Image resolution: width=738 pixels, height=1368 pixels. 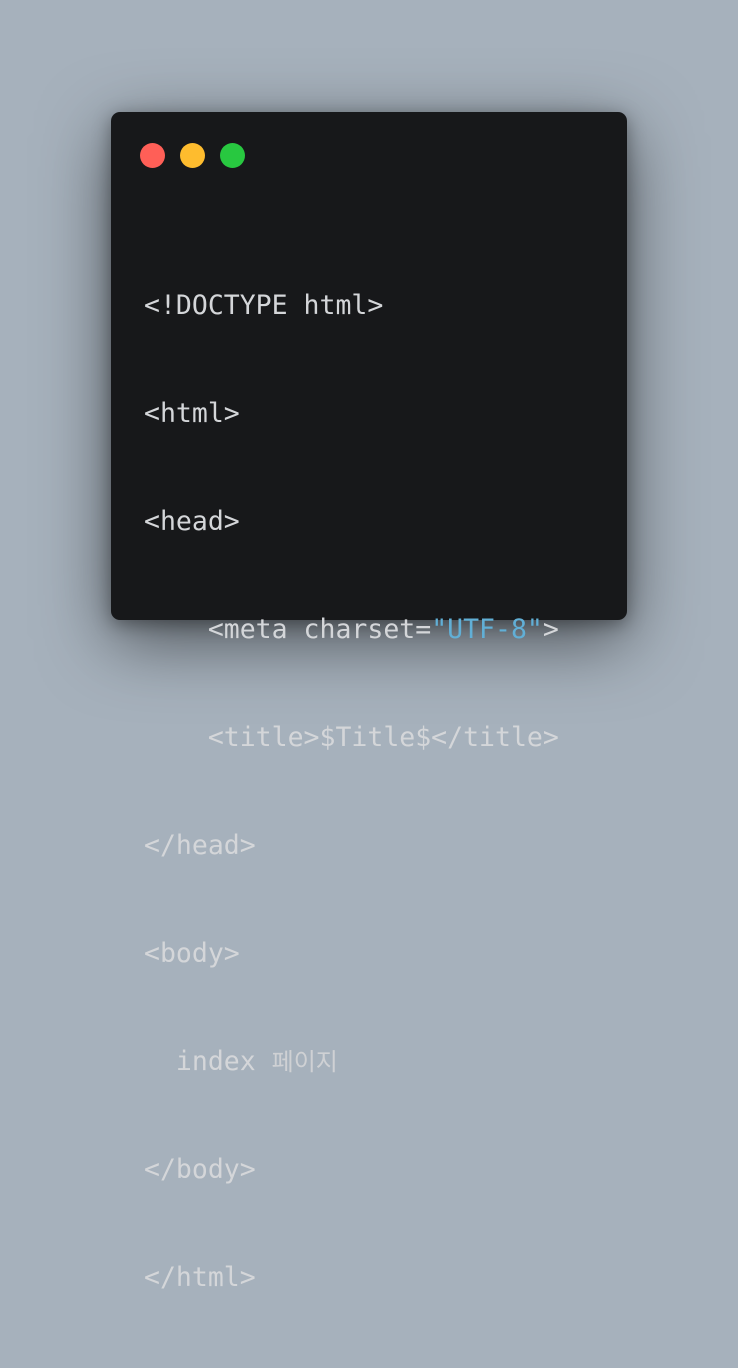 I want to click on code-text: <body>, so click(x=192, y=953).